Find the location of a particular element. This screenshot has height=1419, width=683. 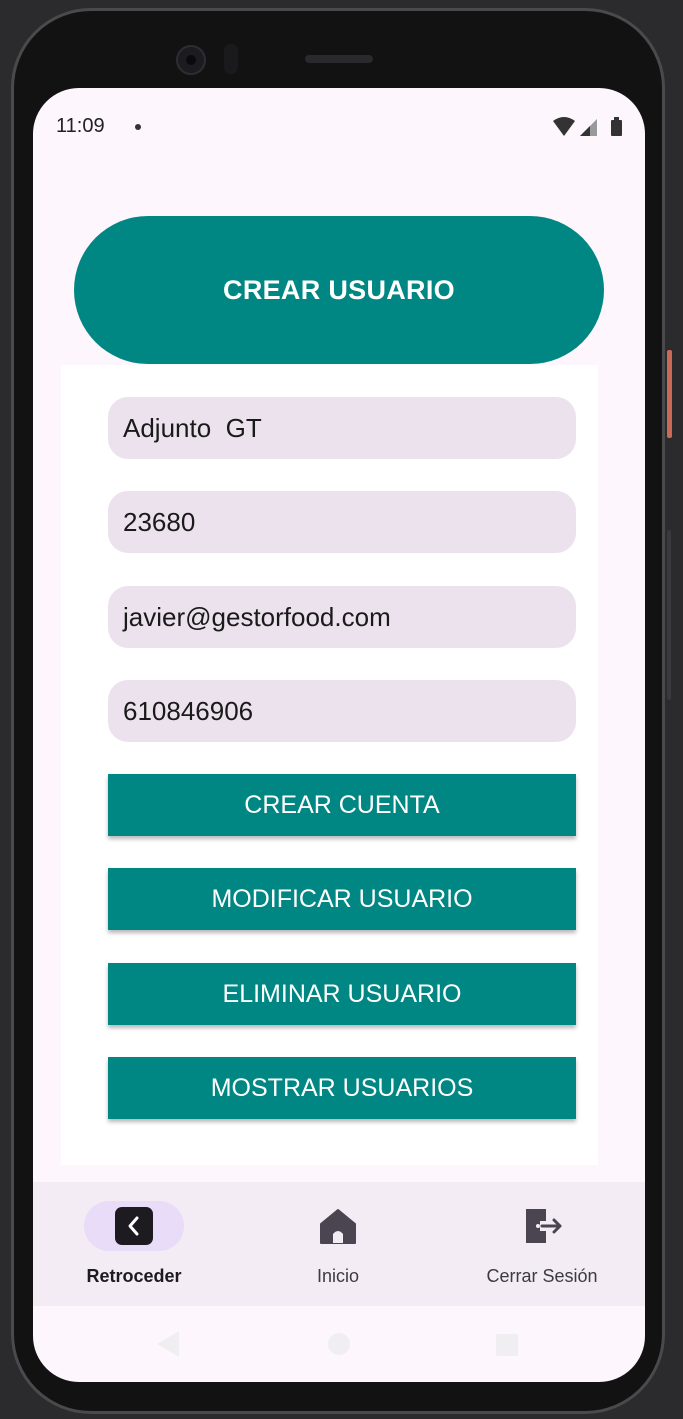

phone-field: 610846906 is located at coordinates (342, 711).